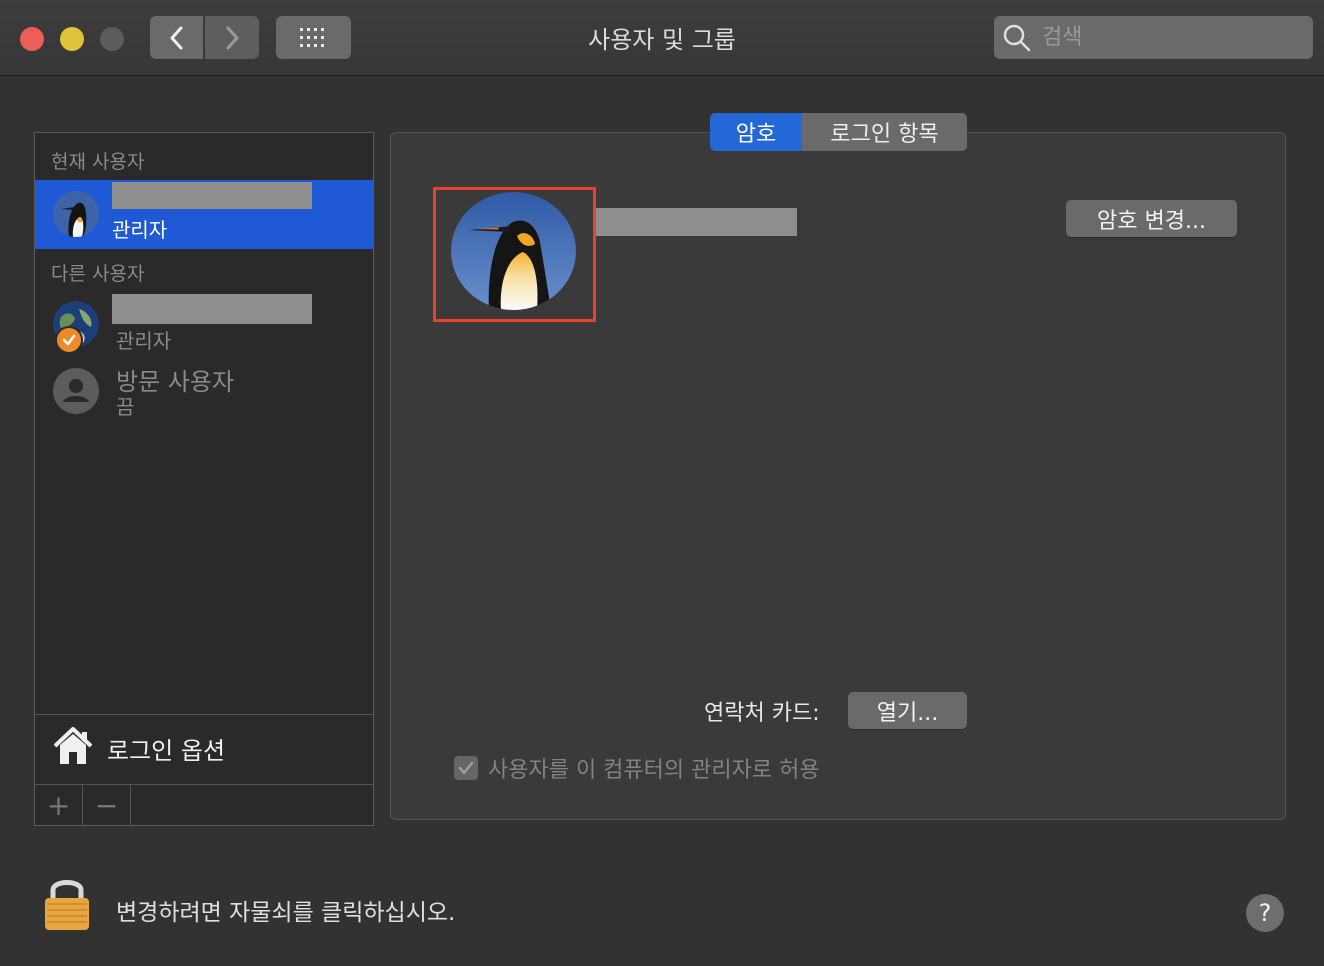  What do you see at coordinates (762, 713) in the screenshot?
I see `contact-card-label: 연락처 카드:` at bounding box center [762, 713].